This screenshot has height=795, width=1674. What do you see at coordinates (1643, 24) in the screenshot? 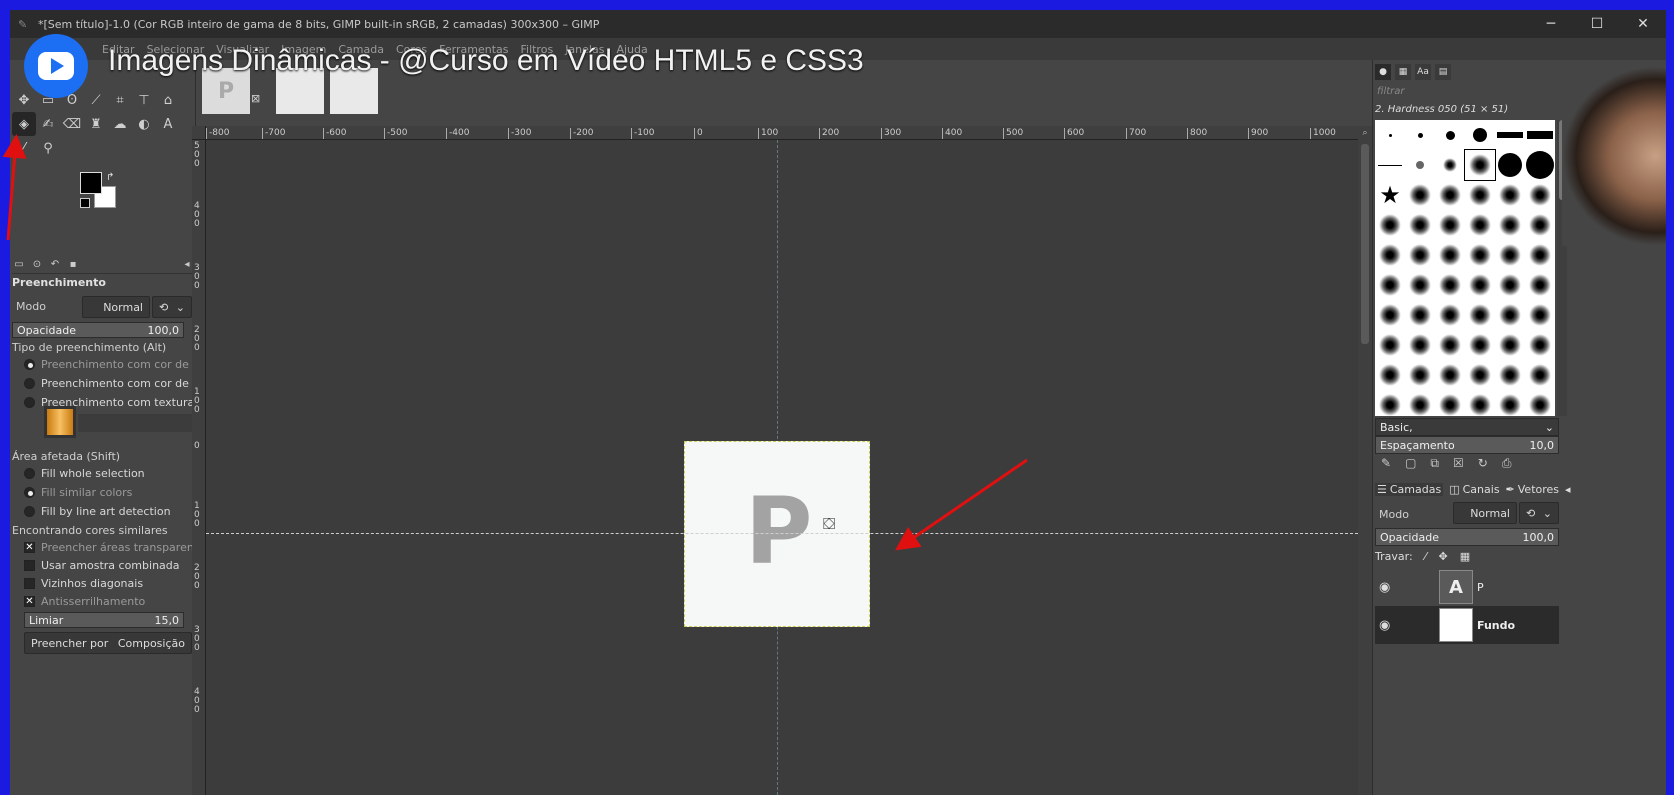
I see `close-button: ✕` at bounding box center [1643, 24].